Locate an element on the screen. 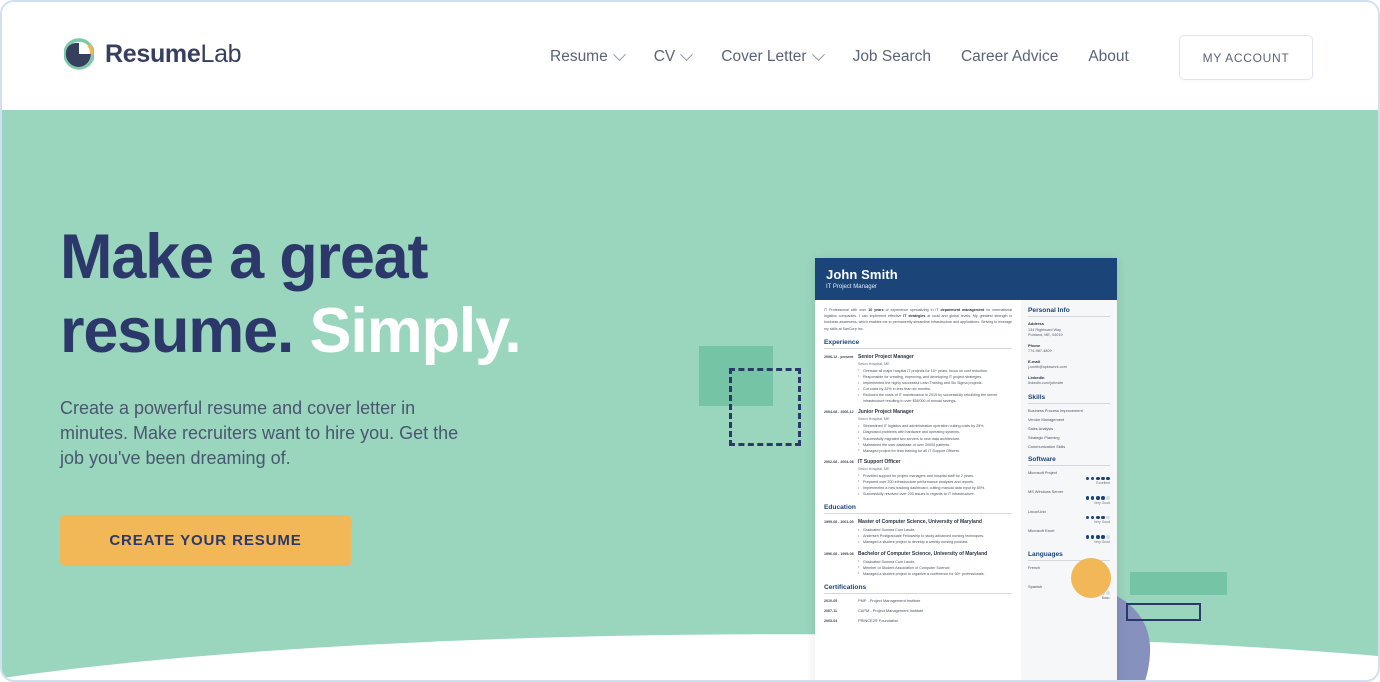 This screenshot has width=1380, height=682. cta-label: CREATE YOUR RESUME is located at coordinates (205, 540).